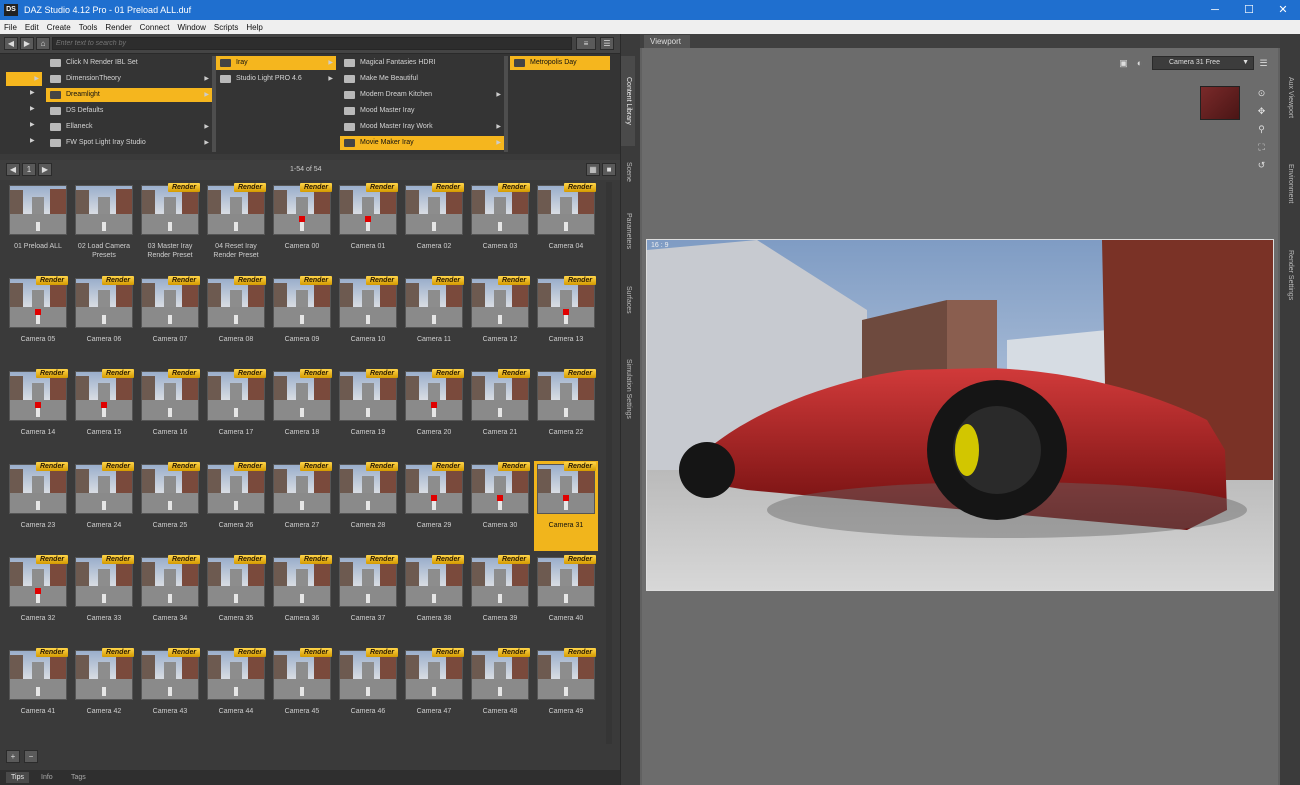 The width and height of the screenshot is (1300, 785). Describe the element at coordinates (302, 692) in the screenshot. I see `asset-tile: Render Camera 45` at that location.